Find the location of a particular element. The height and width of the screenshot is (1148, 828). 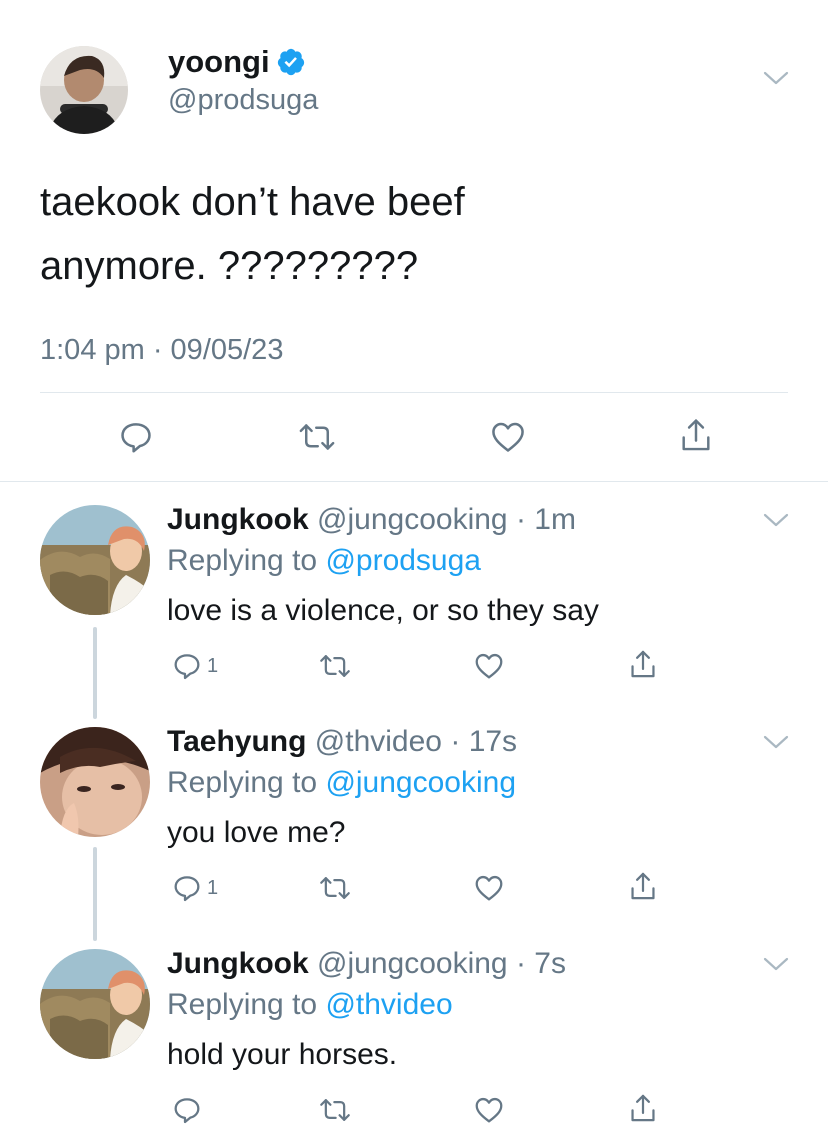

replying-to-link: @thvideo is located at coordinates (388, 1004).